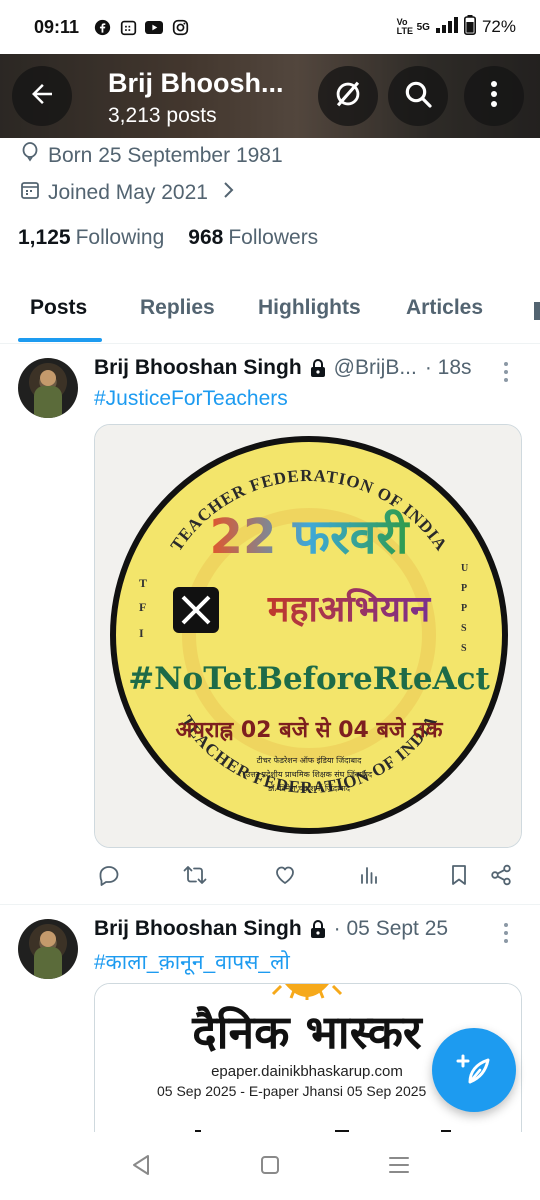 The image size is (540, 1200). I want to click on back-button, so click(42, 96).